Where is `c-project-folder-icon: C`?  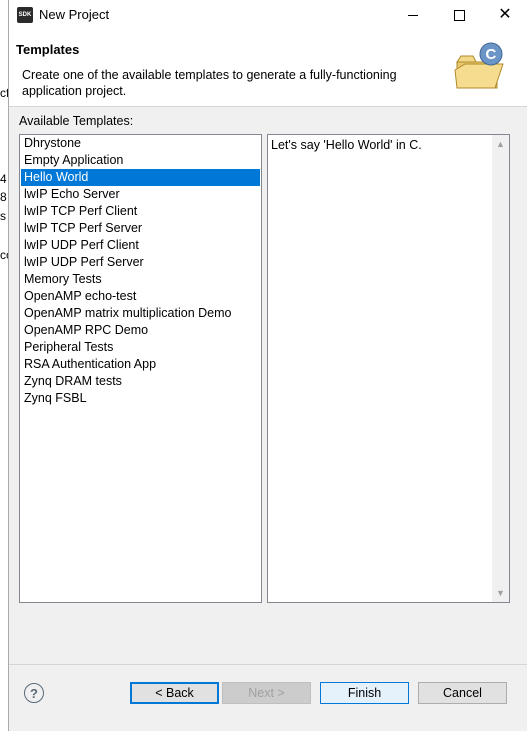
c-project-folder-icon: C is located at coordinates (479, 65).